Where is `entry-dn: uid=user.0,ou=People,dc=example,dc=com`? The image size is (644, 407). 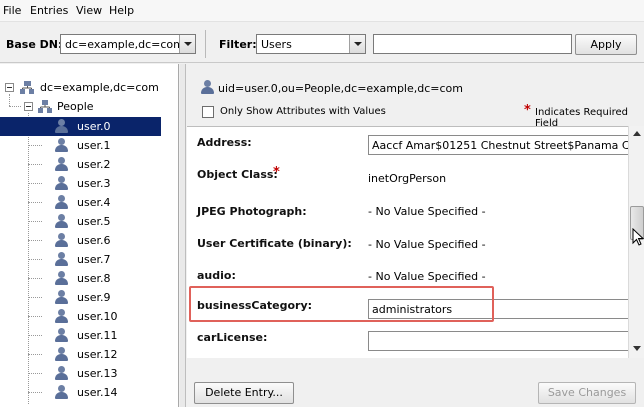
entry-dn: uid=user.0,ou=People,dc=example,dc=com is located at coordinates (340, 88).